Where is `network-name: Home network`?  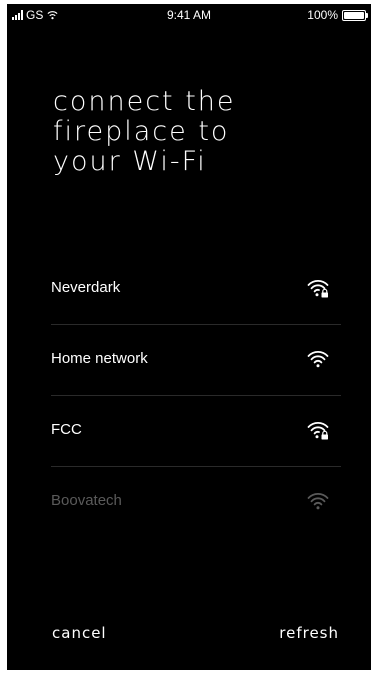
network-name: Home network is located at coordinates (99, 358).